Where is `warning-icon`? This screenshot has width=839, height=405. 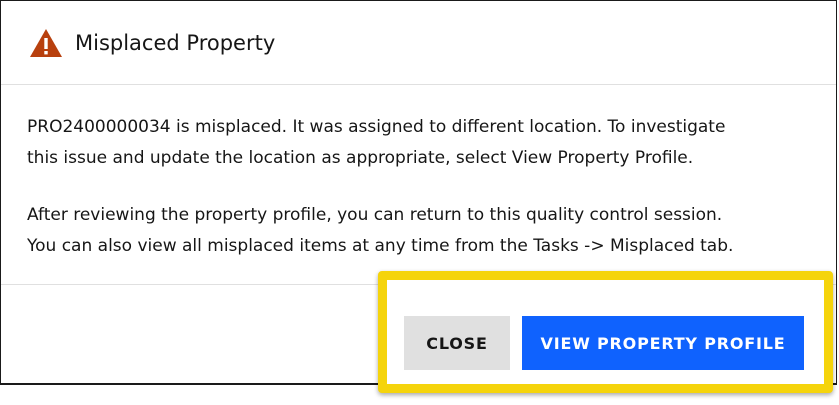 warning-icon is located at coordinates (46, 43).